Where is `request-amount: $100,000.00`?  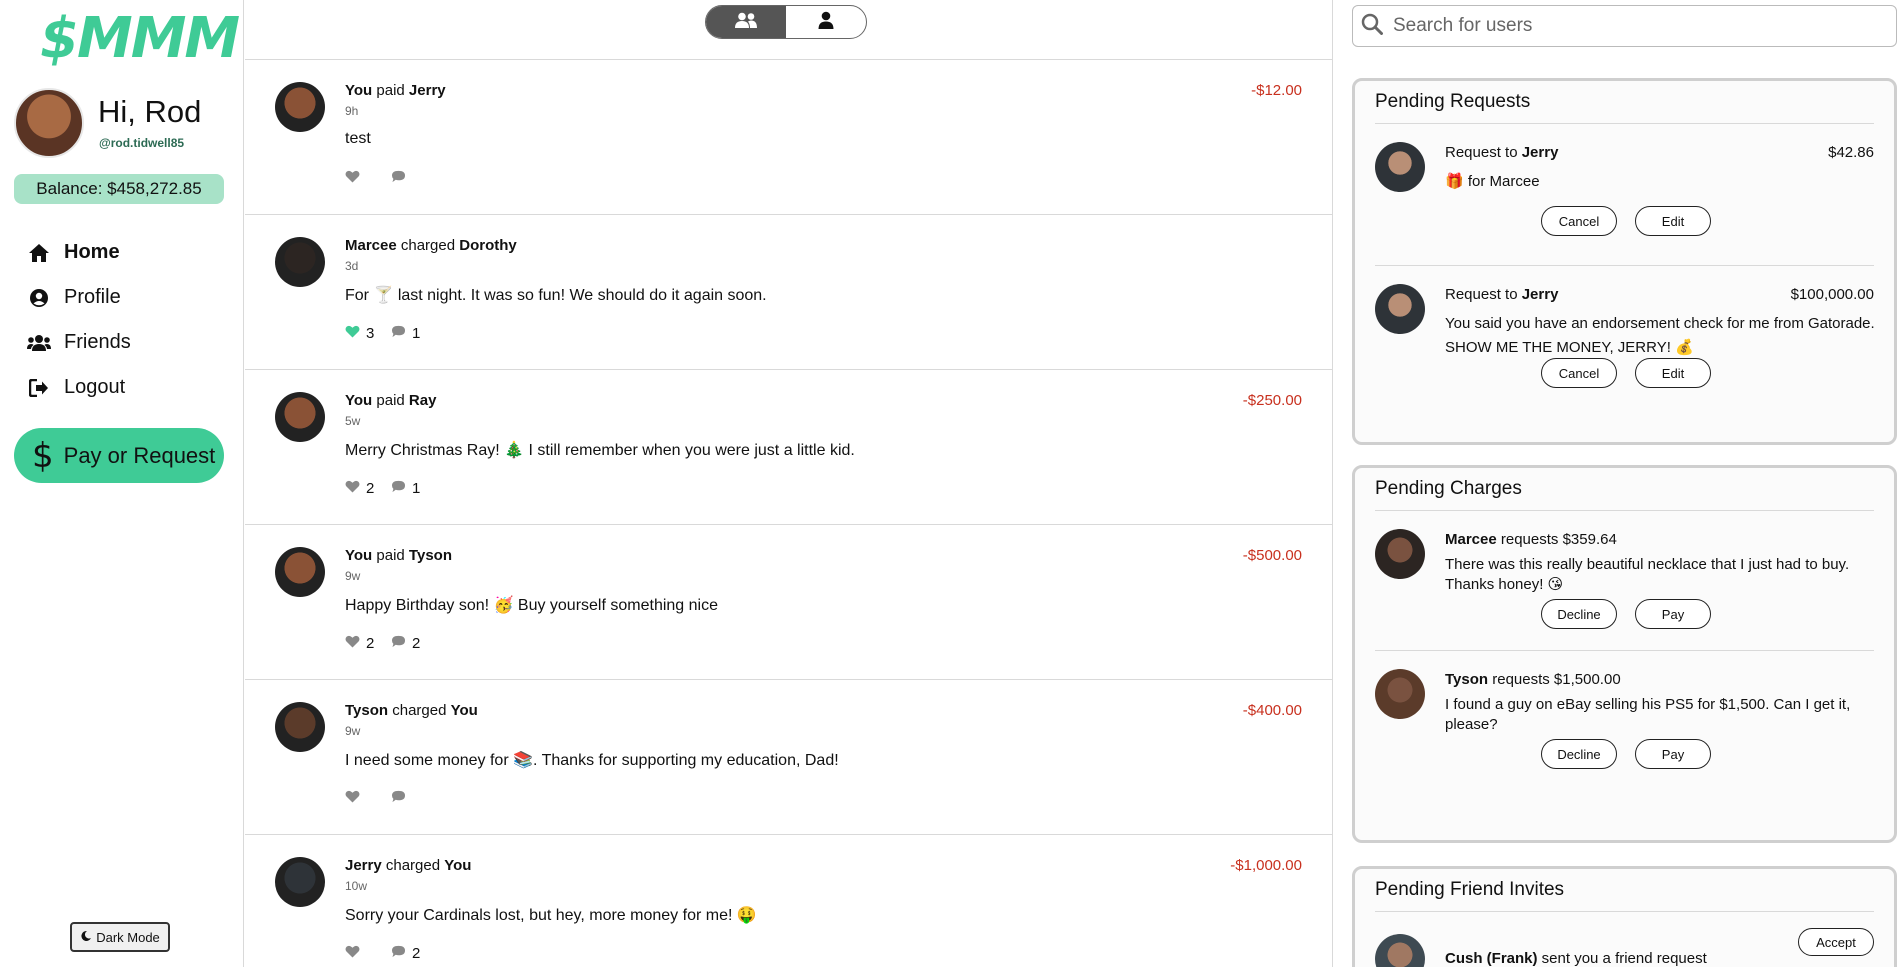
request-amount: $100,000.00 is located at coordinates (1832, 294).